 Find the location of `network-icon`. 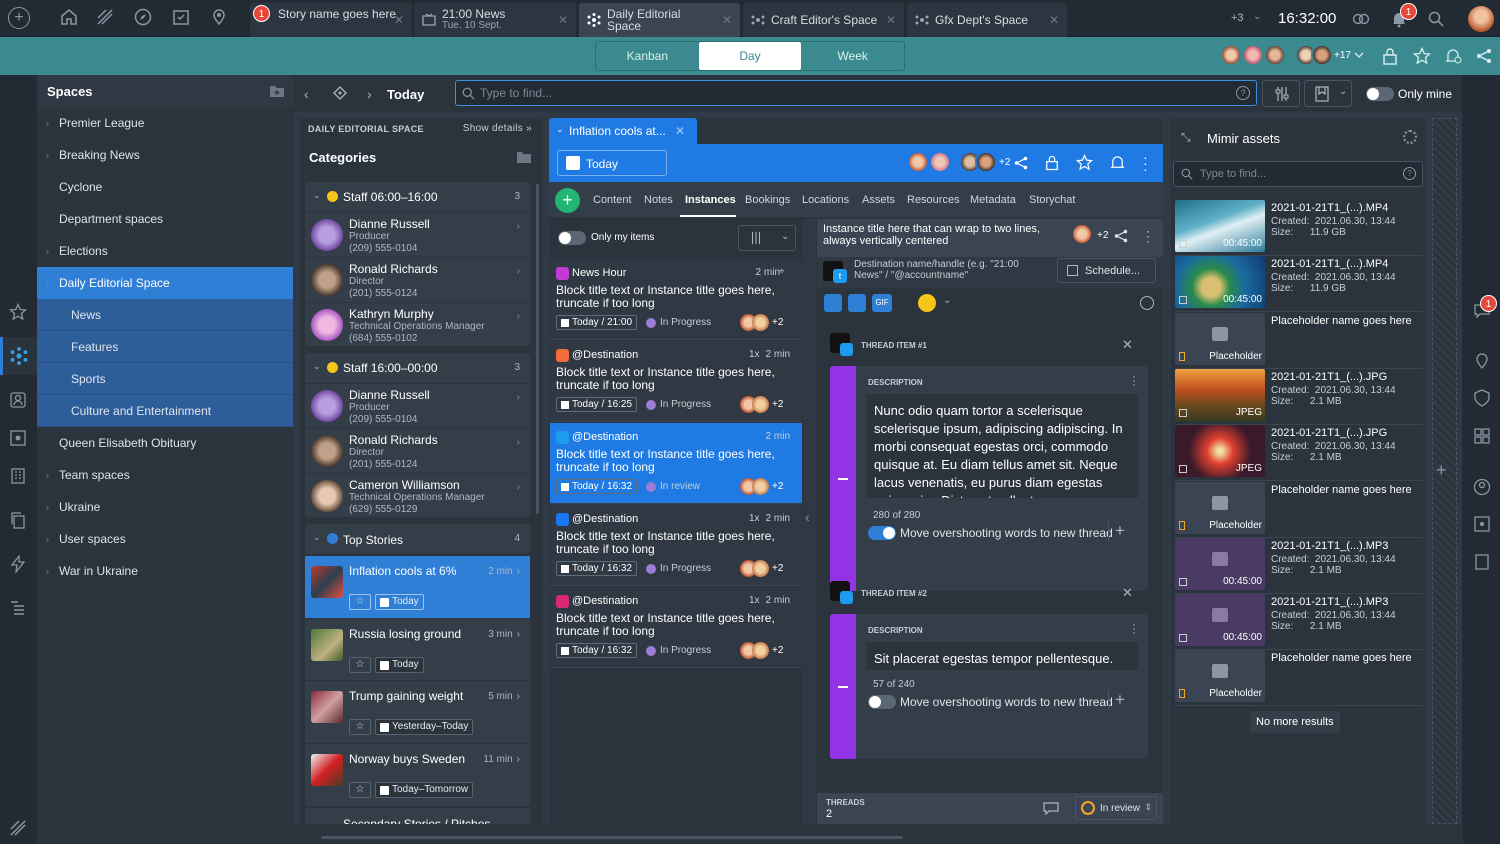

network-icon is located at coordinates (1482, 524).